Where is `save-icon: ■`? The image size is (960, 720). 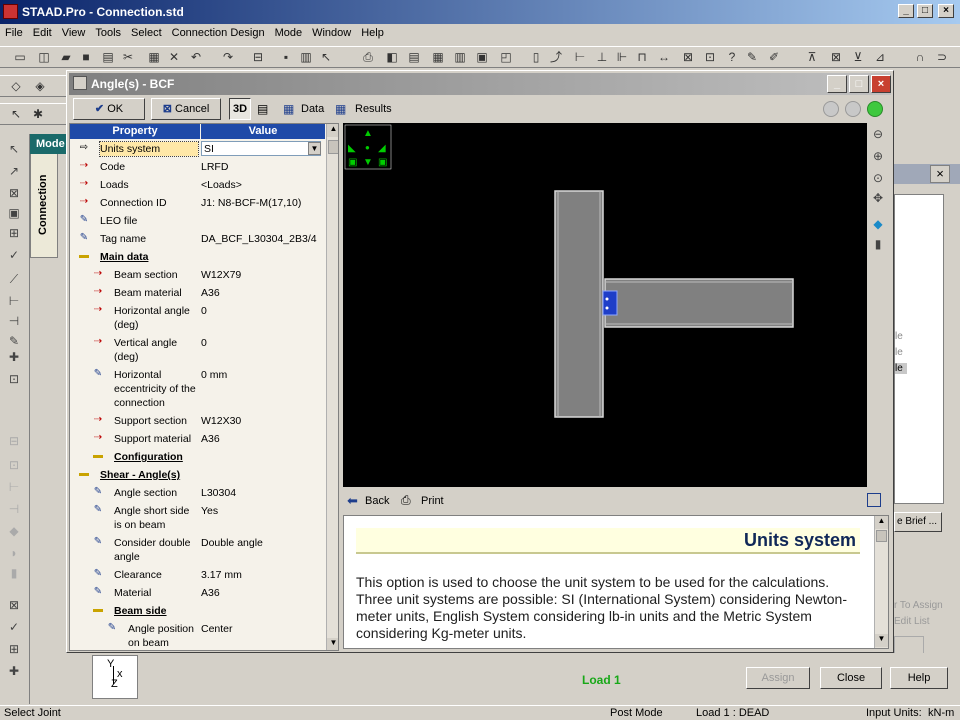
save-icon: ■ is located at coordinates (86, 57).